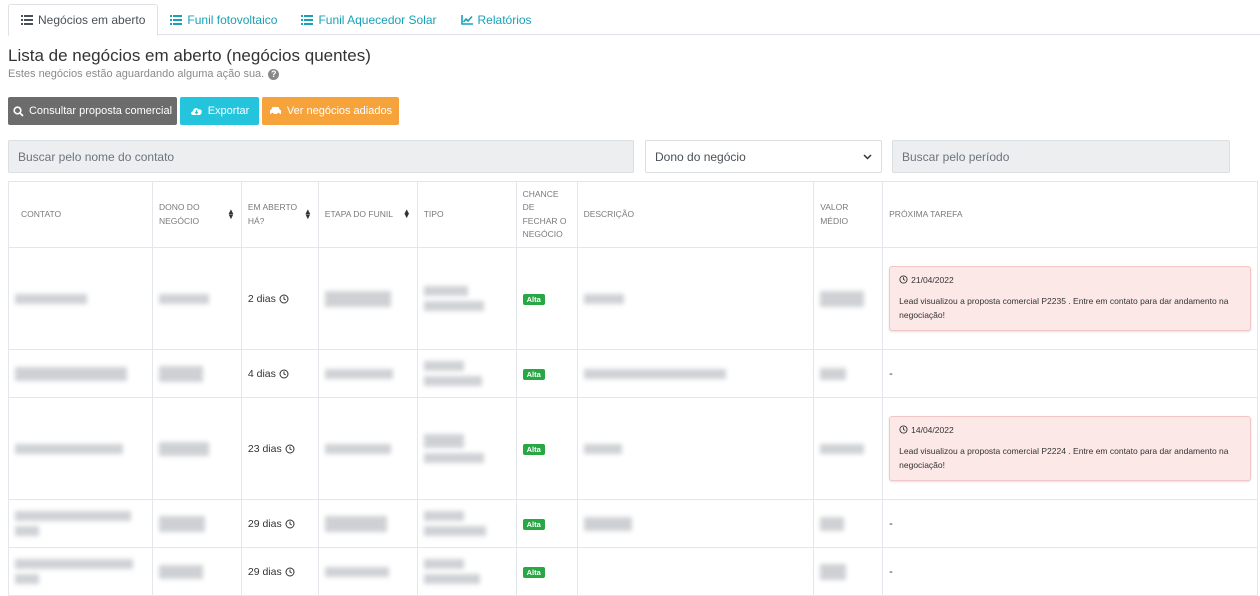  I want to click on consult-proposal-button: Consultar proposta comercial, so click(92, 111).